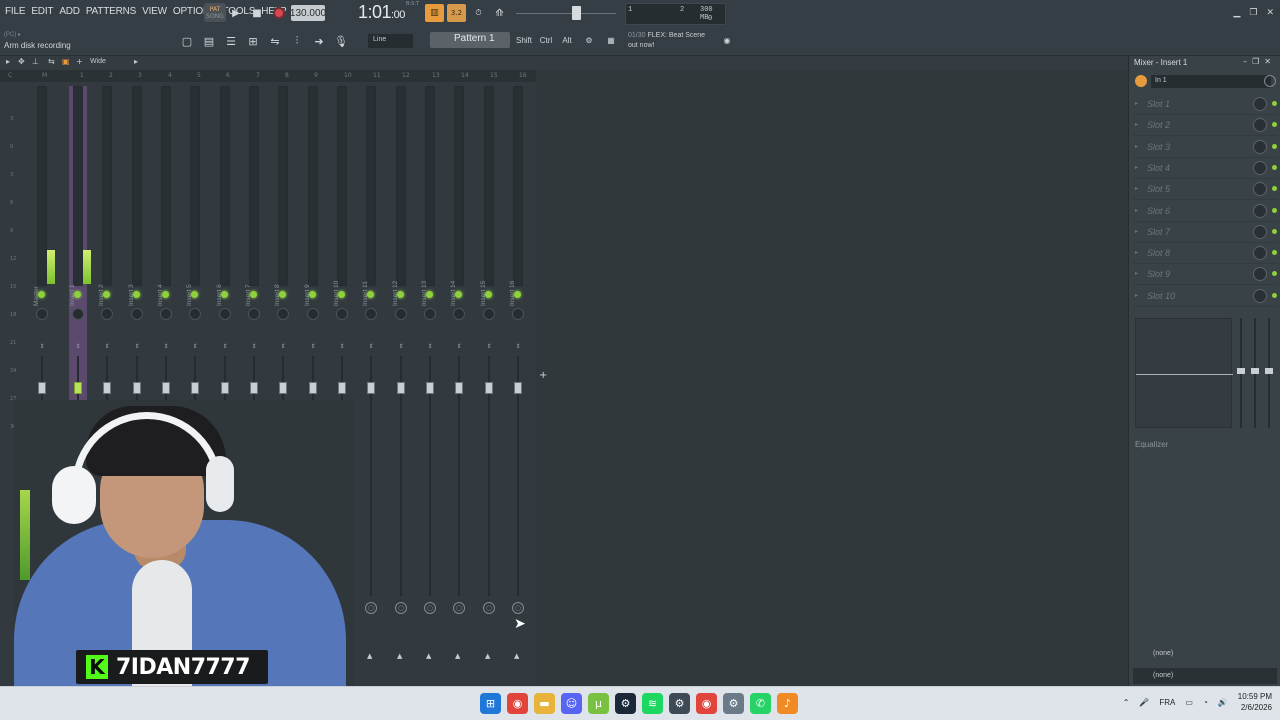 The height and width of the screenshot is (720, 1280). Describe the element at coordinates (8, 61) in the screenshot. I see `menu-arrow-icon: ▸` at that location.